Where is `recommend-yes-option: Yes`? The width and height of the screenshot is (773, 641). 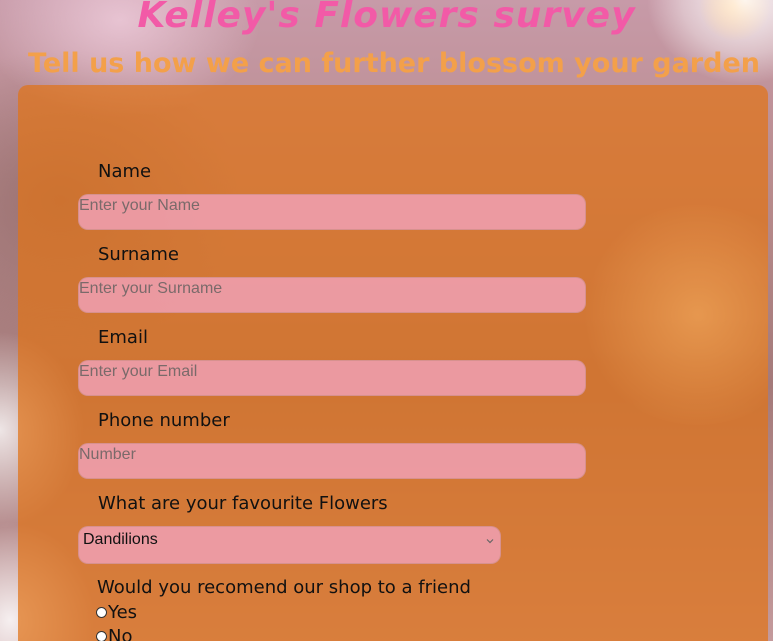 recommend-yes-option: Yes is located at coordinates (116, 612).